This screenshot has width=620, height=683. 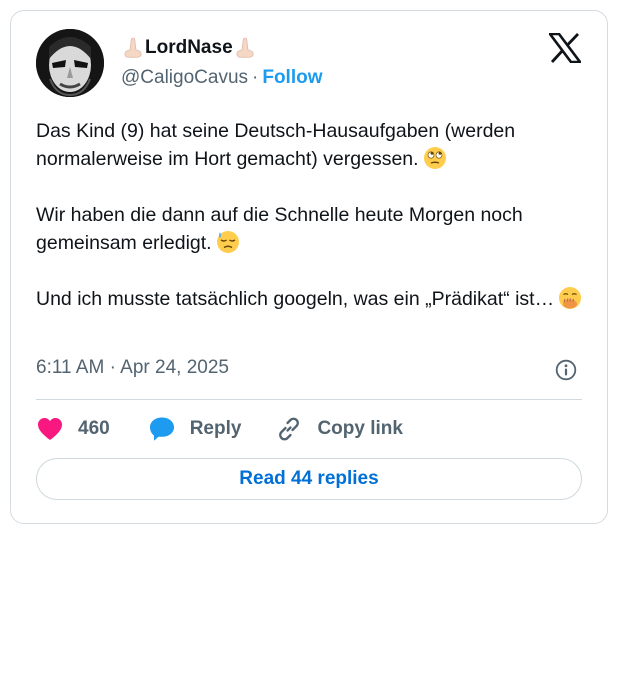 I want to click on heart-icon, so click(x=50, y=429).